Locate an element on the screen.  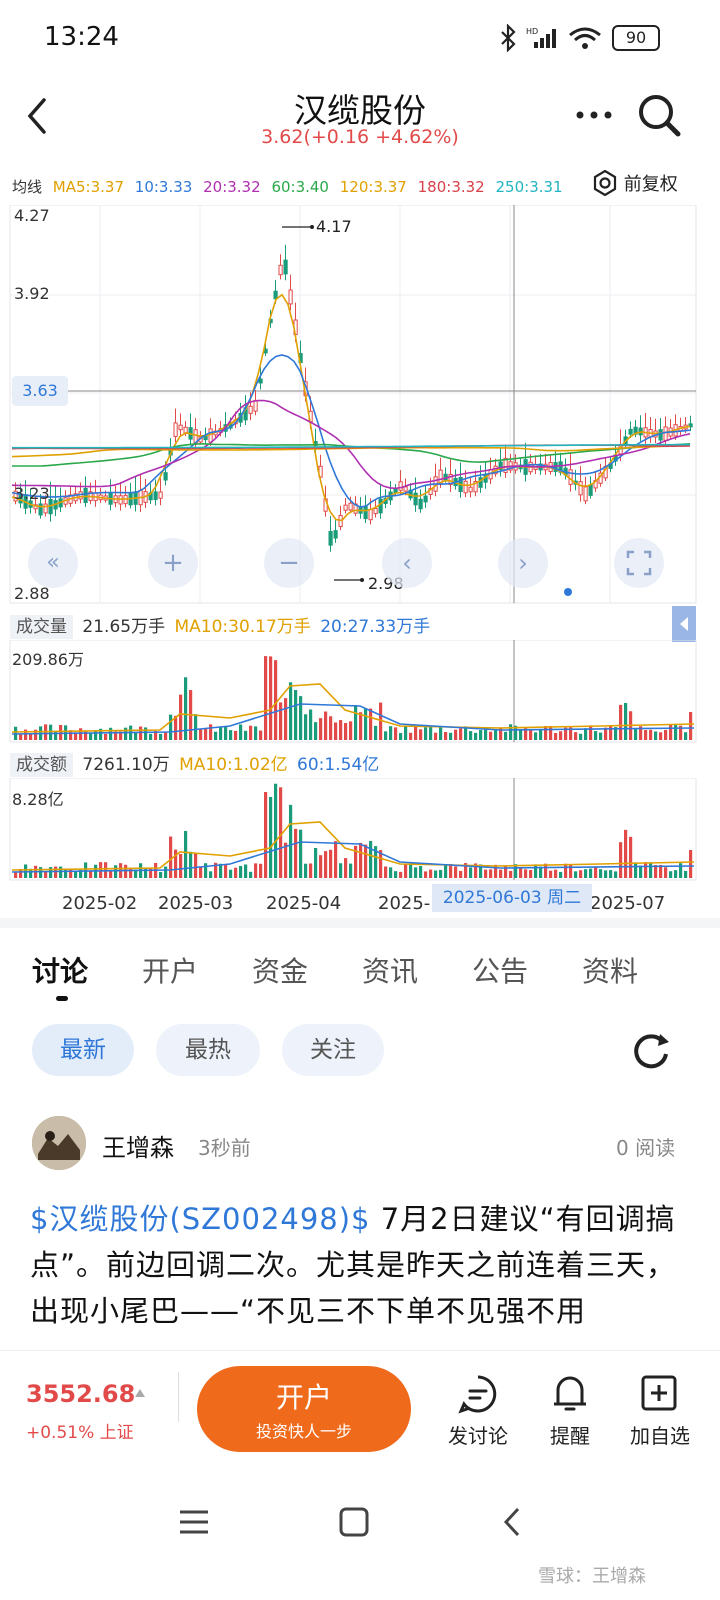
reminder-label: 提醒 is located at coordinates (570, 1434).